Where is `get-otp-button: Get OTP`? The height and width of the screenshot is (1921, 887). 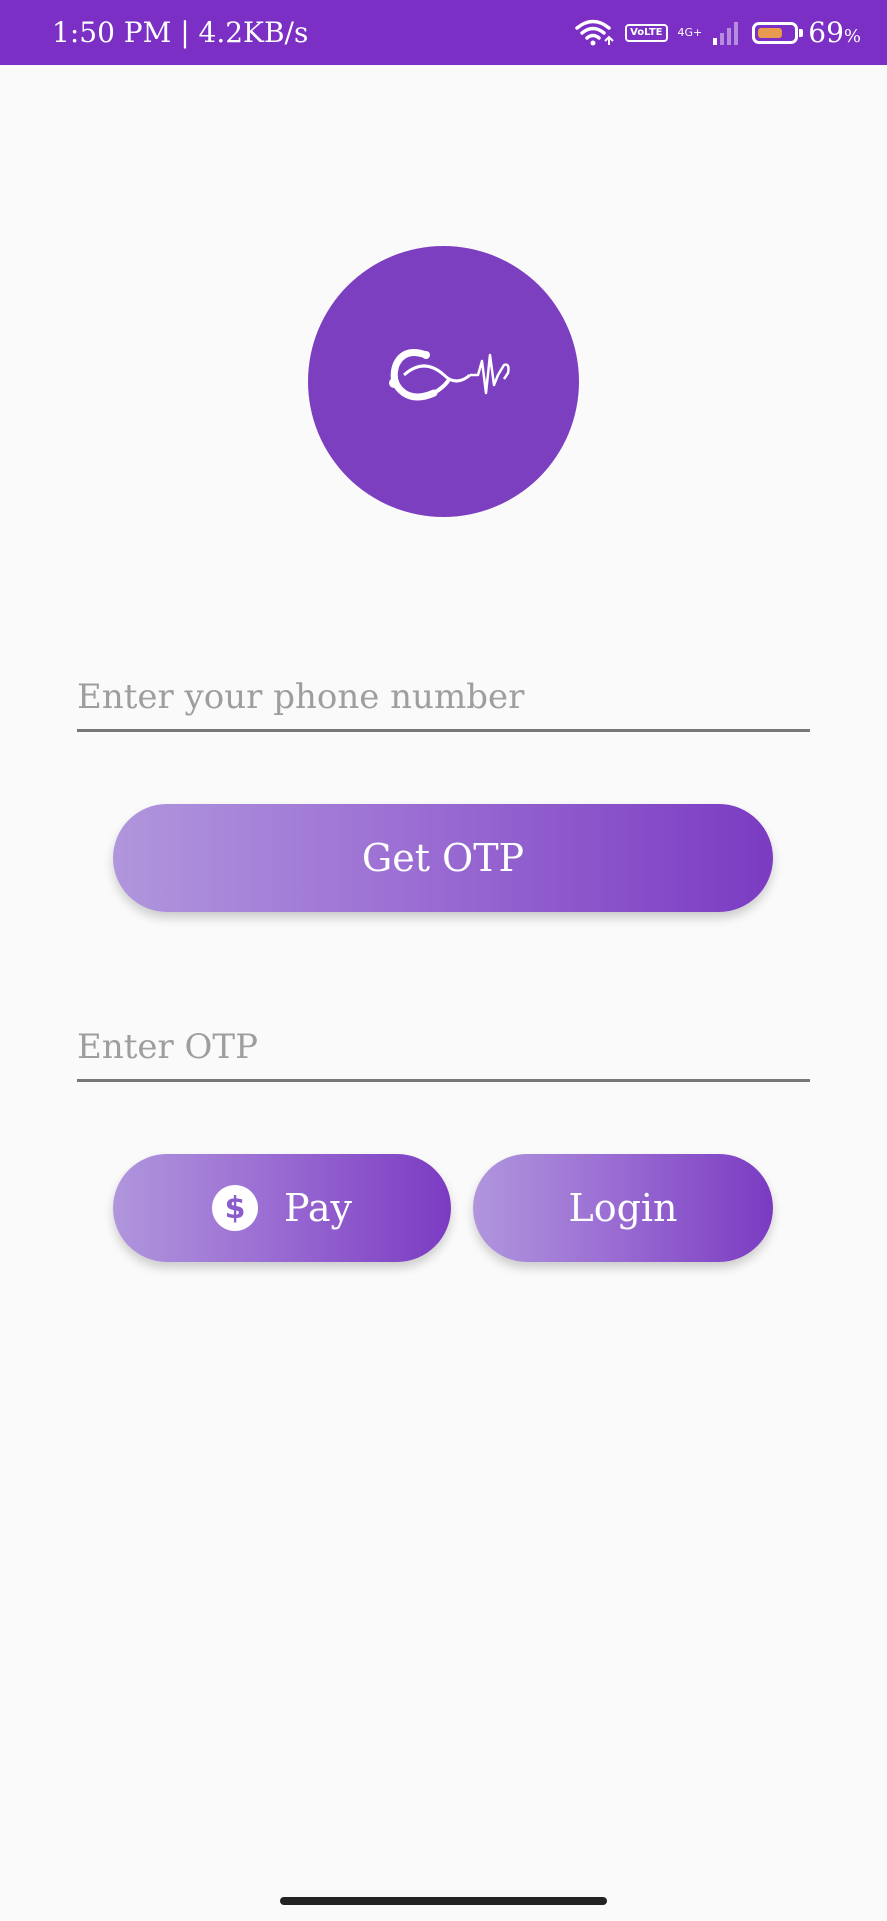
get-otp-button: Get OTP is located at coordinates (443, 858).